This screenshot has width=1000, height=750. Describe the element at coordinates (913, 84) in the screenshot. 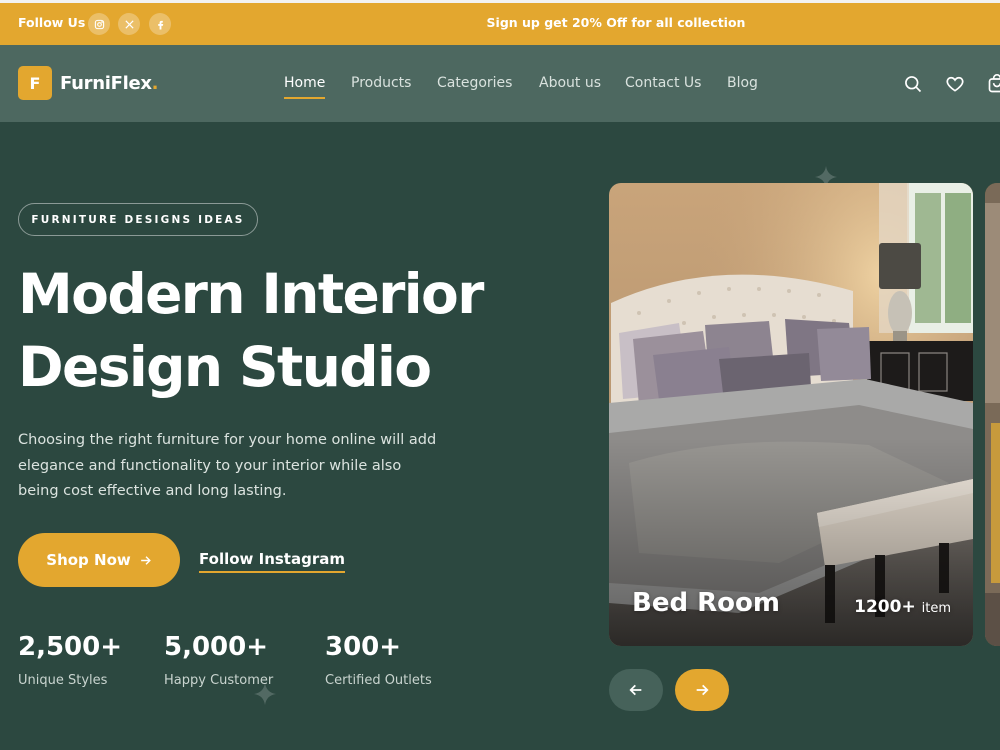

I see `search-icon` at that location.